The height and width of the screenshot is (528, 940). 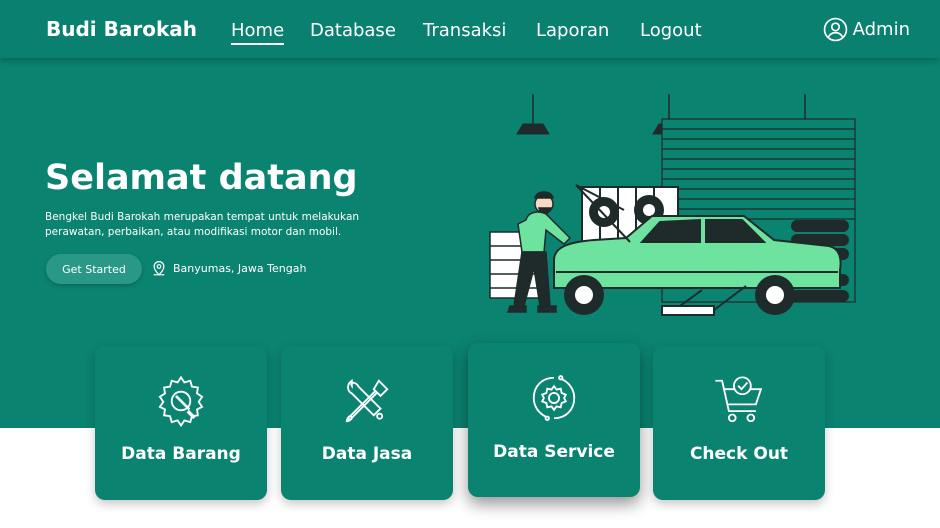 What do you see at coordinates (572, 30) in the screenshot?
I see `nav-laporan: Laporan` at bounding box center [572, 30].